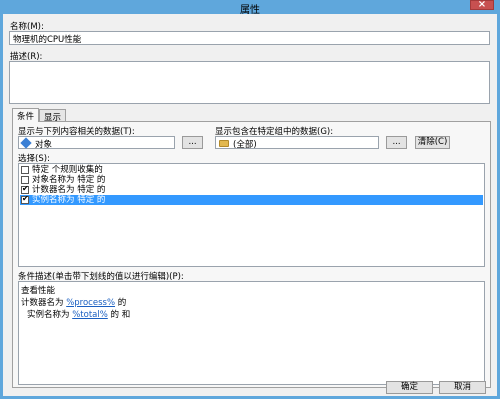 This screenshot has height=399, width=500. I want to click on tab-condition: 条件, so click(25, 115).